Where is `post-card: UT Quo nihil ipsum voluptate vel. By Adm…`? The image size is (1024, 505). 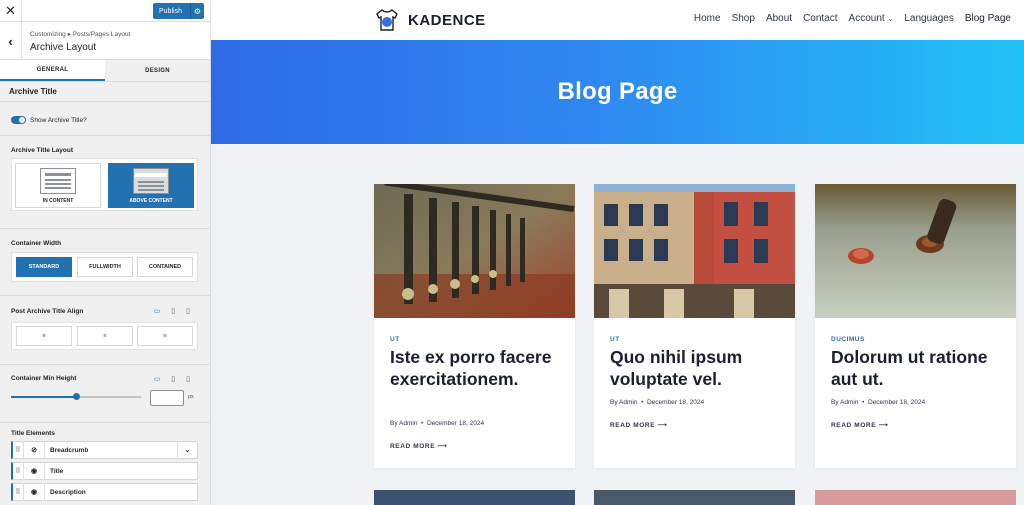 post-card: UT Quo nihil ipsum voluptate vel. By Adm… is located at coordinates (694, 326).